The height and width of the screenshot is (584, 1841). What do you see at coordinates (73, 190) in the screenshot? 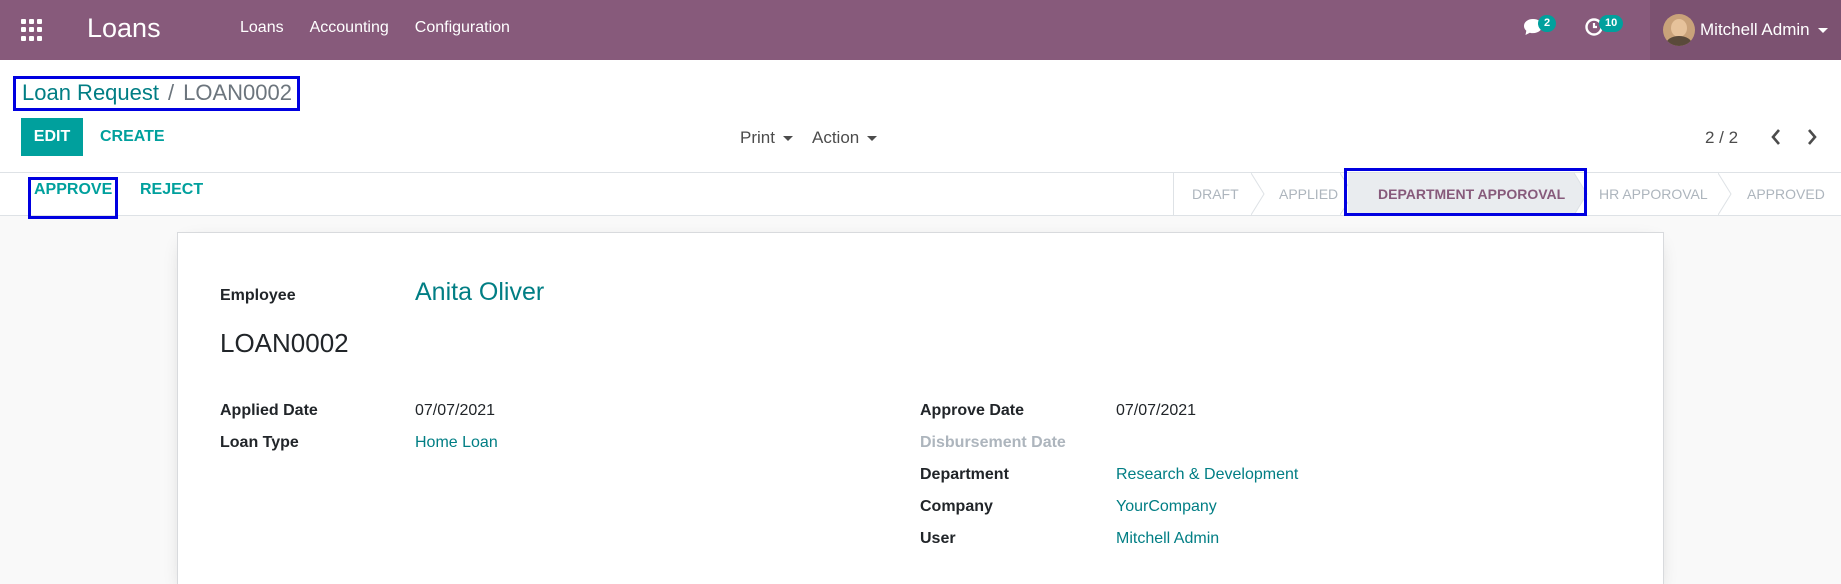
I see `approve-button: APPROVE` at bounding box center [73, 190].